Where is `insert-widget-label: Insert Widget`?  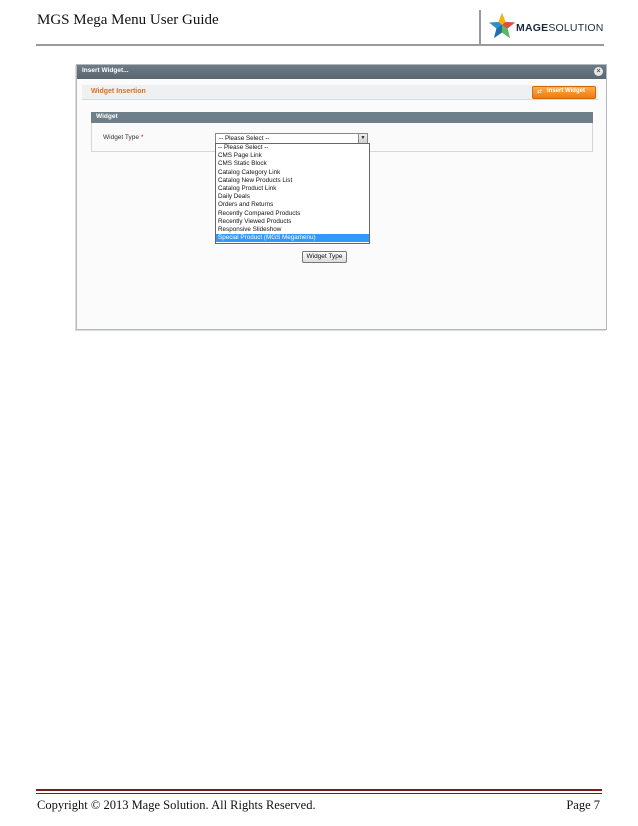 insert-widget-label: Insert Widget is located at coordinates (566, 91).